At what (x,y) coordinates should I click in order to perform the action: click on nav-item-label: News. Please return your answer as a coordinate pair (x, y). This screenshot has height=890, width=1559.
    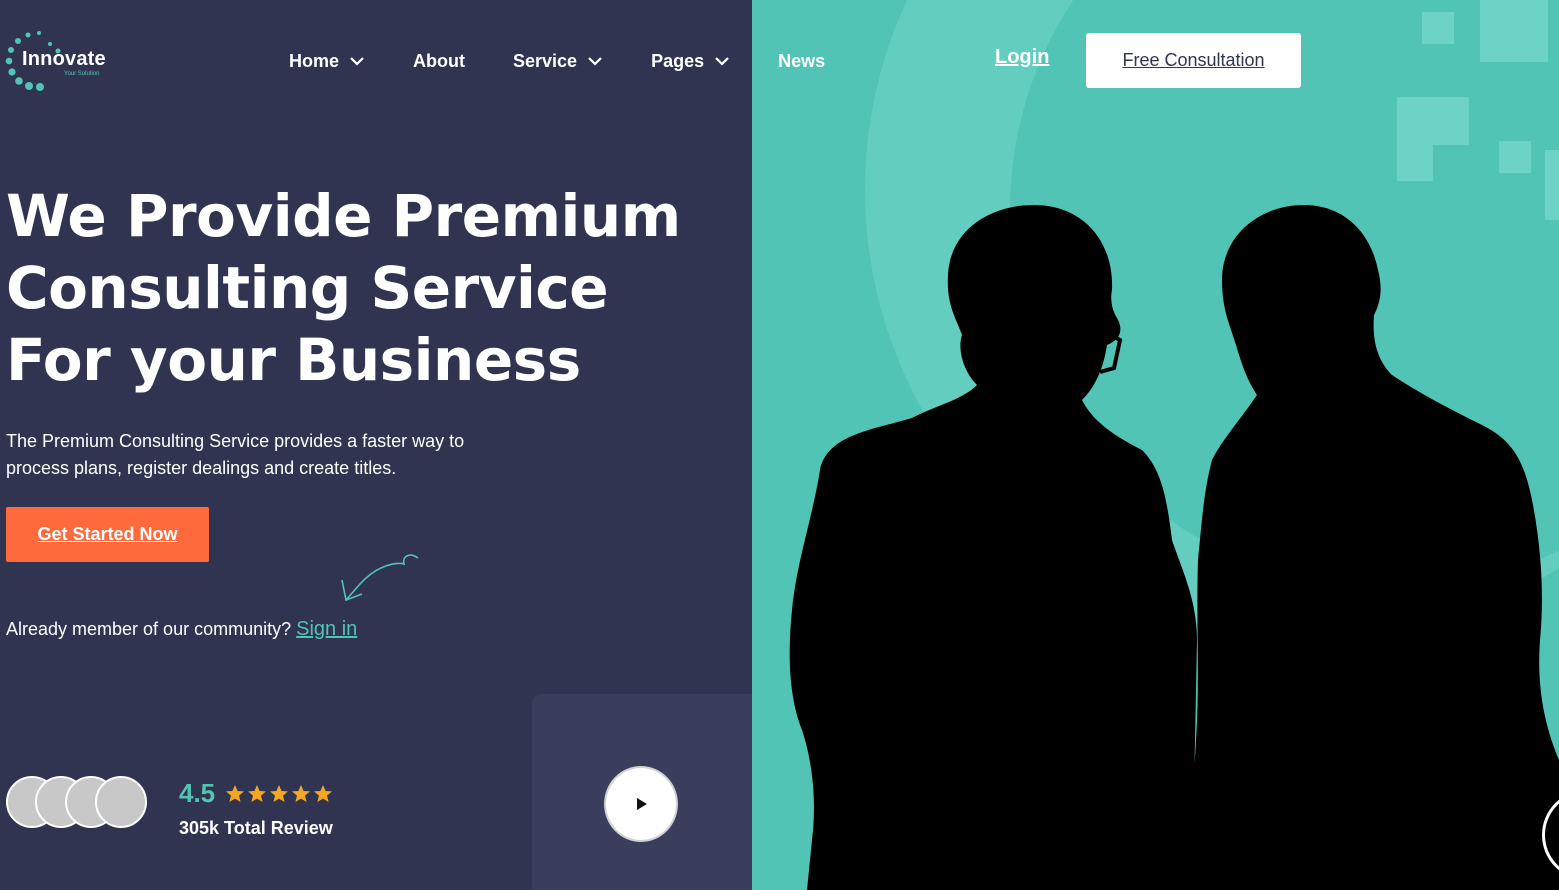
    Looking at the image, I should click on (802, 60).